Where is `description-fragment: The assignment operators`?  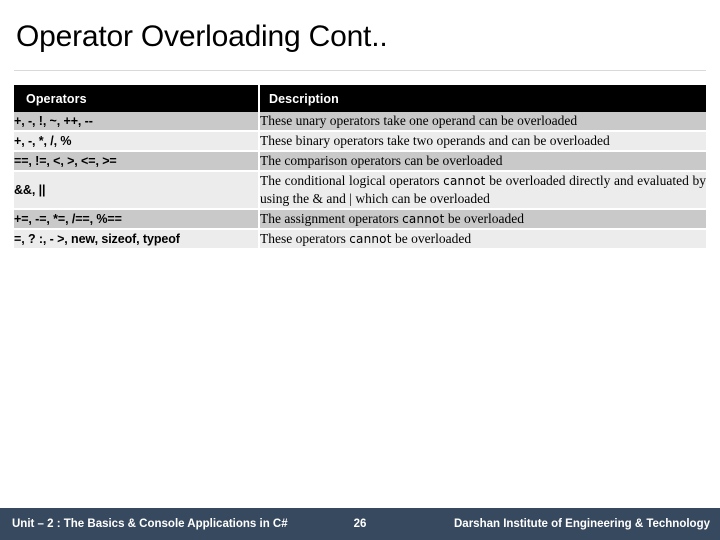 description-fragment: The assignment operators is located at coordinates (331, 218).